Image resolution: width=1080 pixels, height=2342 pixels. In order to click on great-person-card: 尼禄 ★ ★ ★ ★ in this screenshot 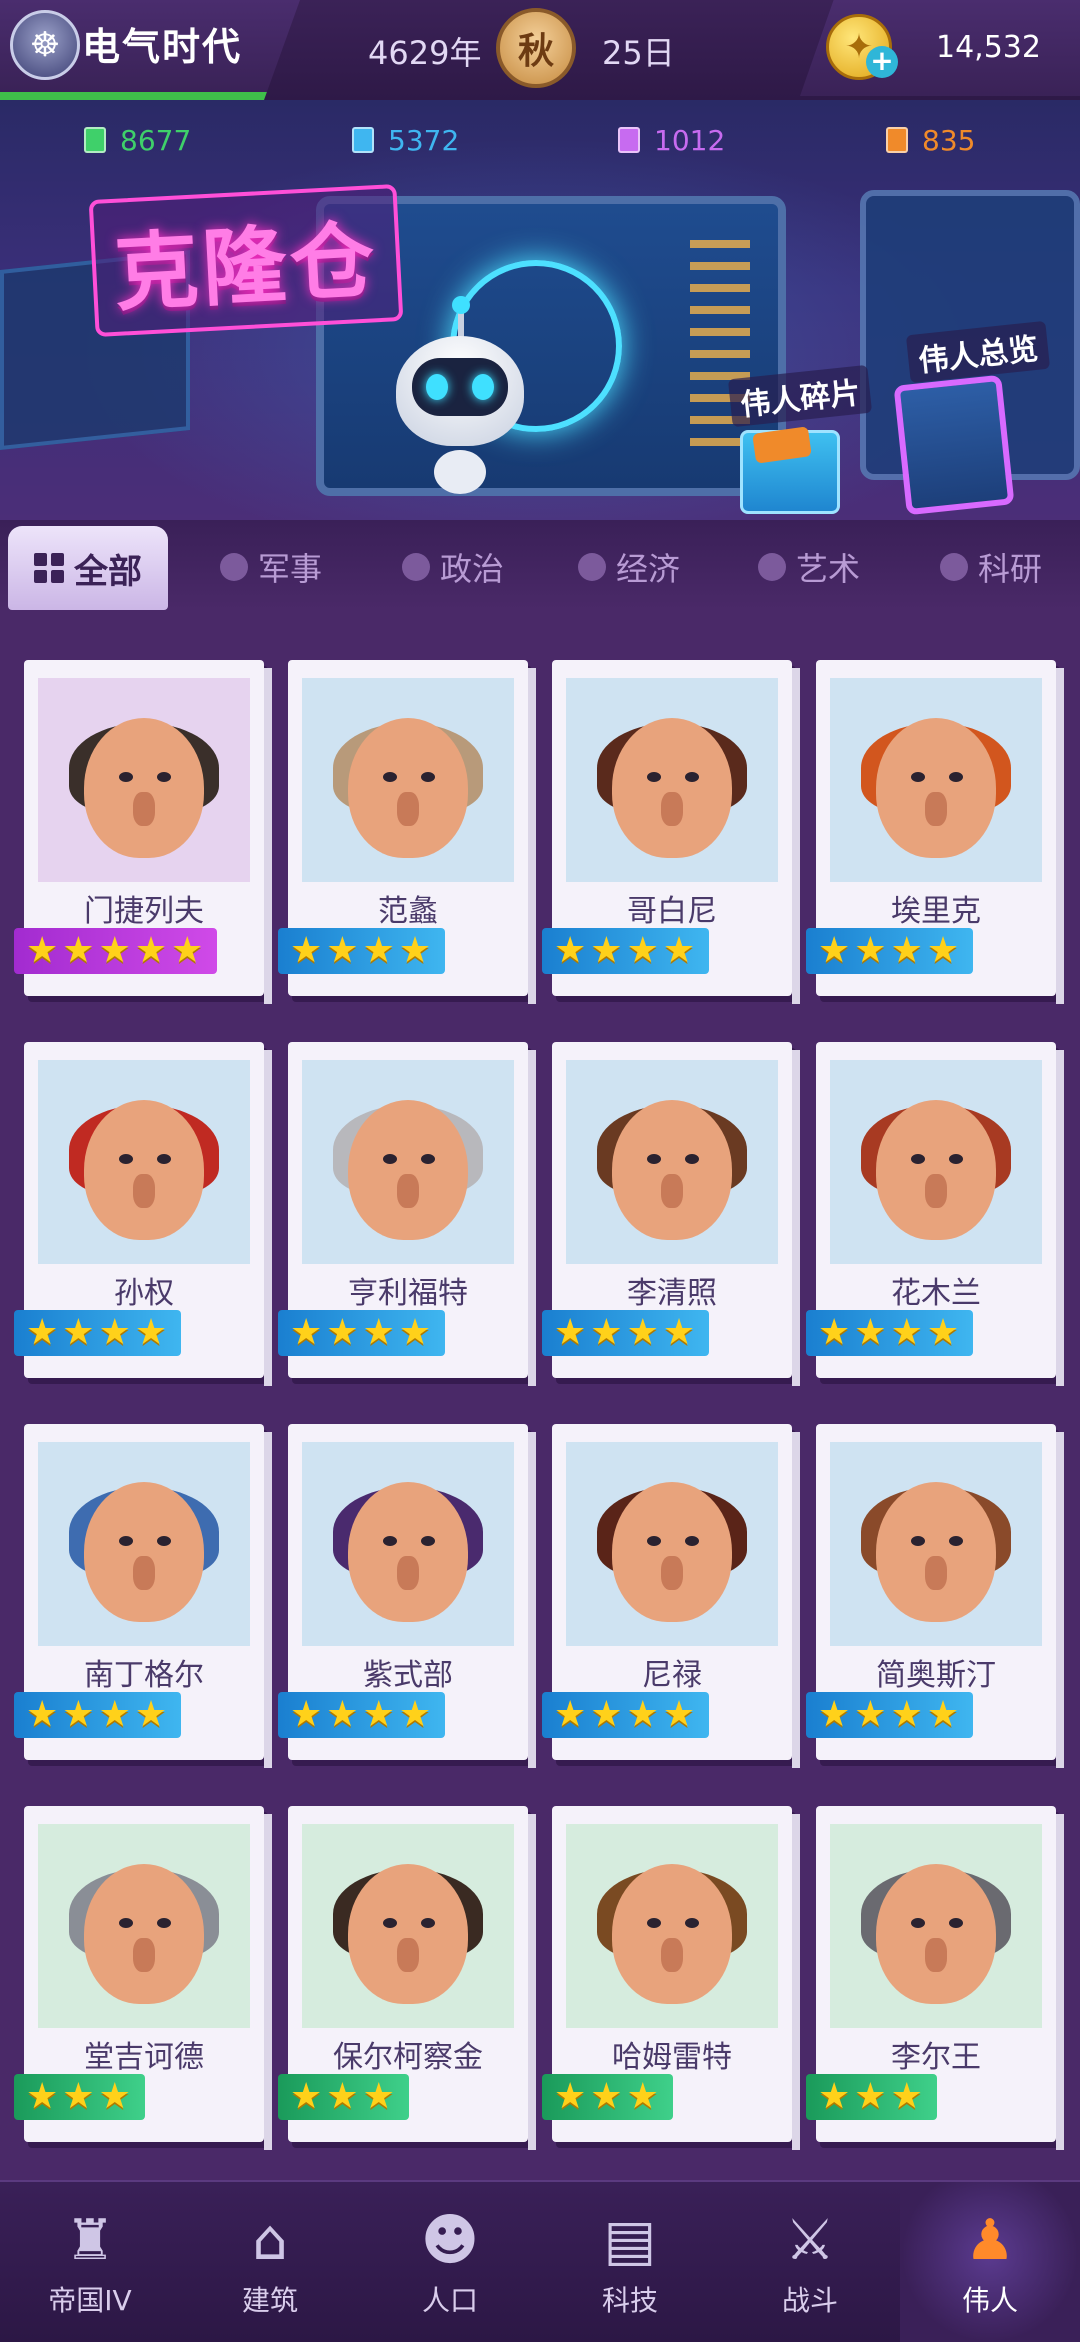, I will do `click(671, 1596)`.